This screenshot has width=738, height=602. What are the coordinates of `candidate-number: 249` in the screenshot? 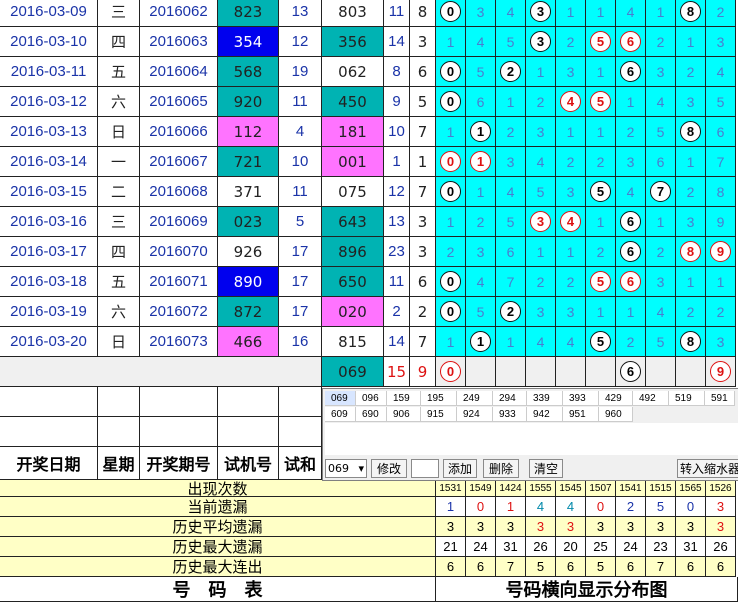 It's located at (475, 398).